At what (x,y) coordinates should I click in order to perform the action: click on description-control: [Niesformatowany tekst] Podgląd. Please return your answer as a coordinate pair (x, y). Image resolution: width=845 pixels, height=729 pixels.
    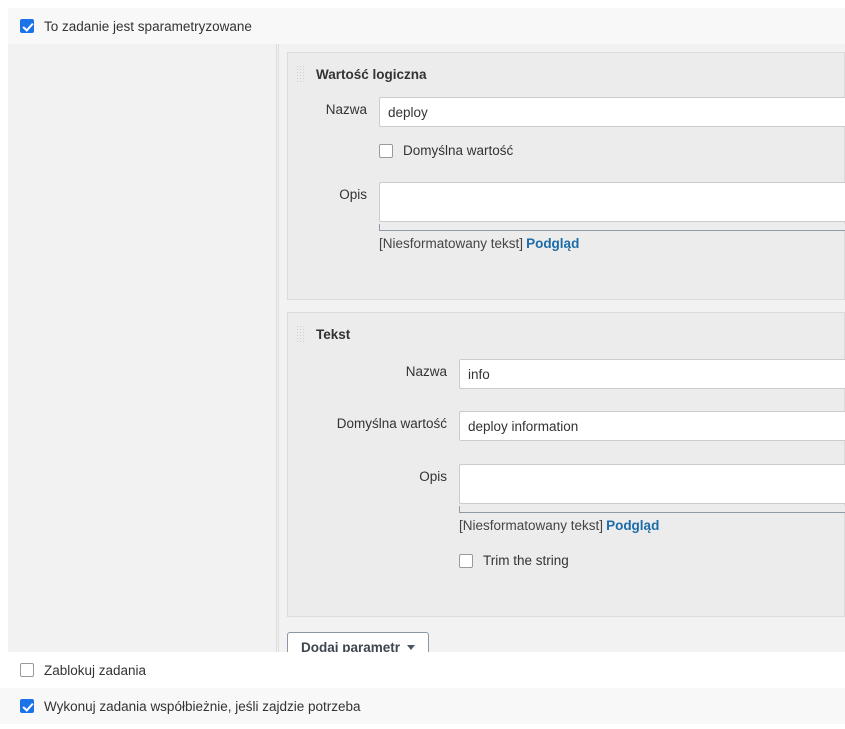
    Looking at the image, I should click on (612, 216).